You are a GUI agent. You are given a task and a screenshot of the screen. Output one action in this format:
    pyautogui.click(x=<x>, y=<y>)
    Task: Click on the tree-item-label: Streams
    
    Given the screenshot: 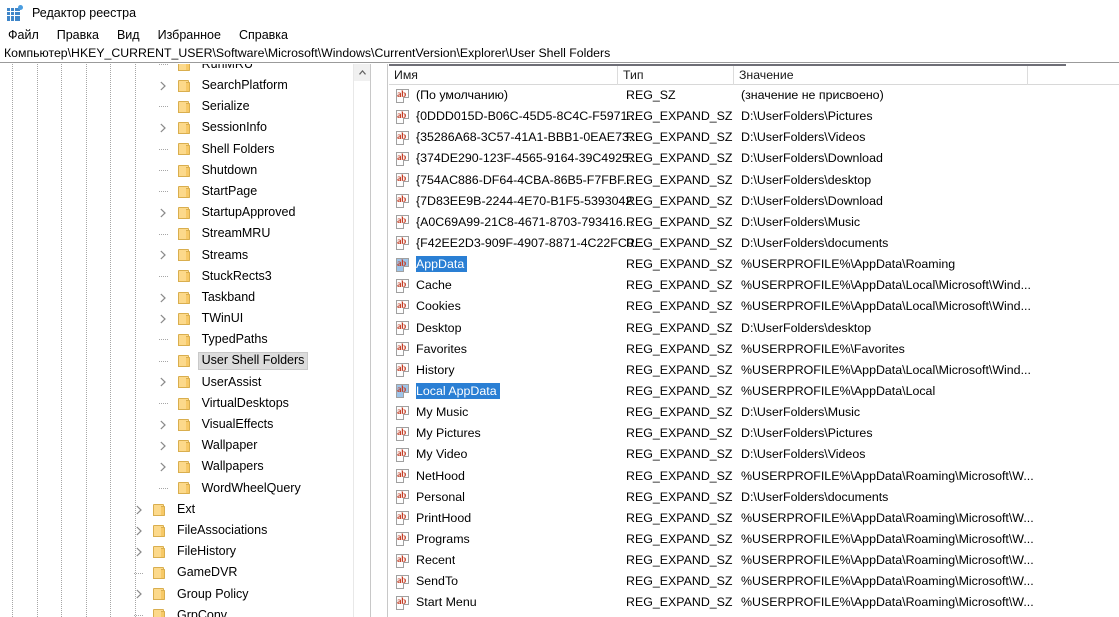 What is the action you would take?
    pyautogui.click(x=225, y=254)
    